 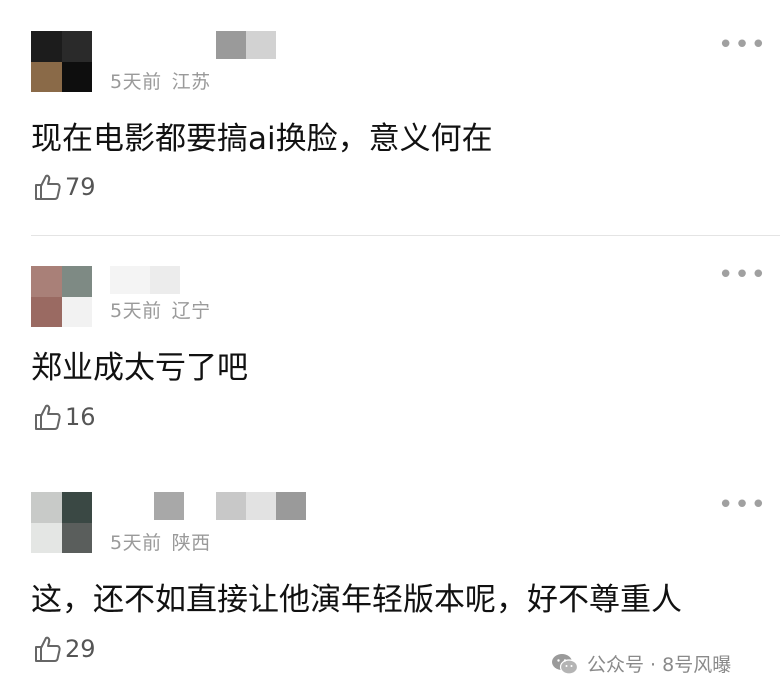 I want to click on comment-location: 江苏, so click(x=191, y=82).